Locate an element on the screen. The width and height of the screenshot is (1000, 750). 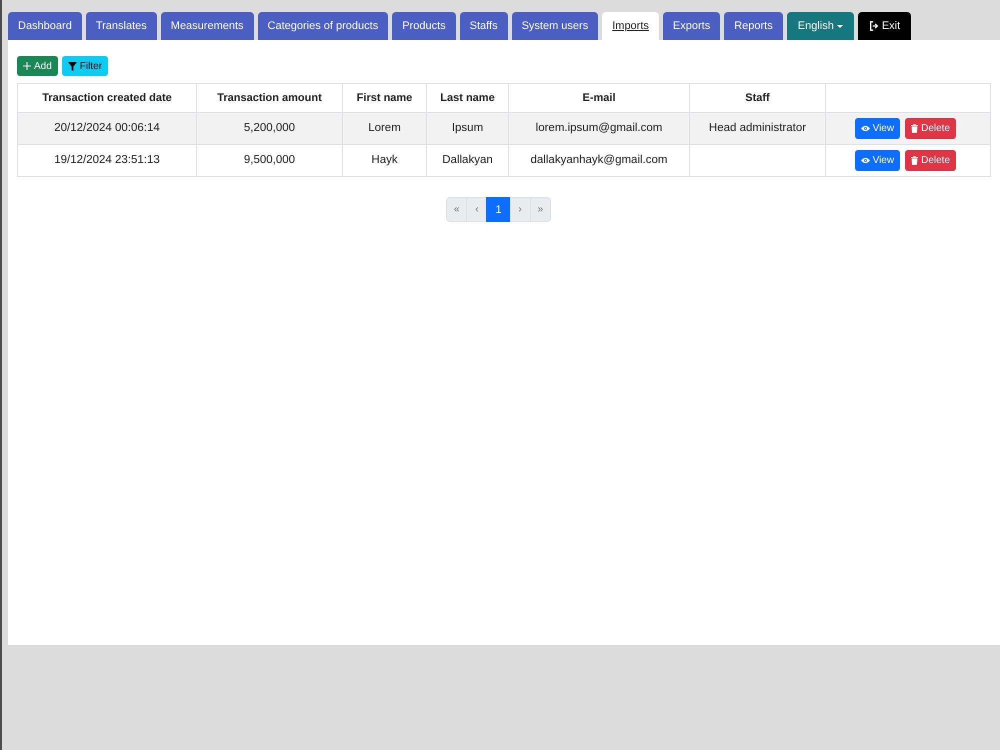
nav-tab: Reports is located at coordinates (753, 26).